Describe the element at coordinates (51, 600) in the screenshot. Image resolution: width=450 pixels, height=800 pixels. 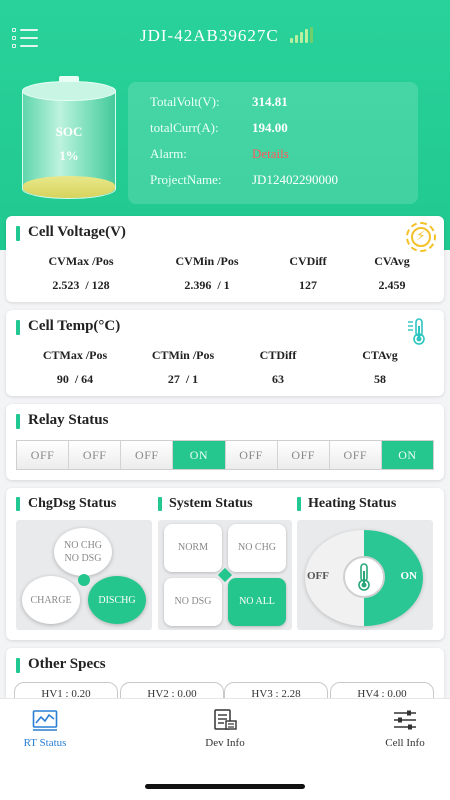
I see `charge-indicator: CHARGE` at that location.